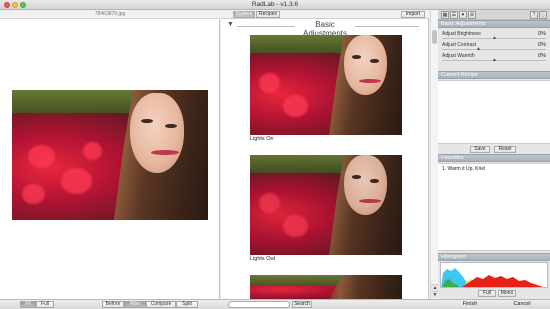  I want to click on title-bar: RadLab - v1.3.6, so click(275, 5).